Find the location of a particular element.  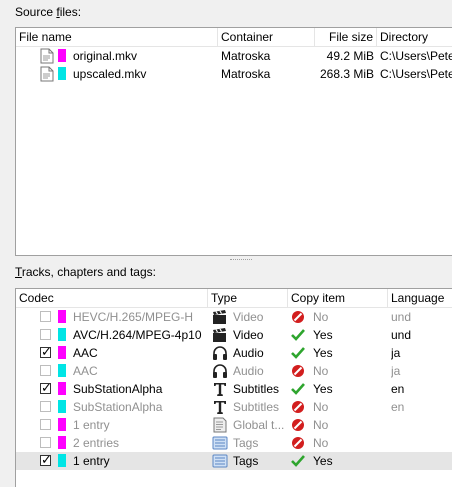

splitter-grip is located at coordinates (241, 261).